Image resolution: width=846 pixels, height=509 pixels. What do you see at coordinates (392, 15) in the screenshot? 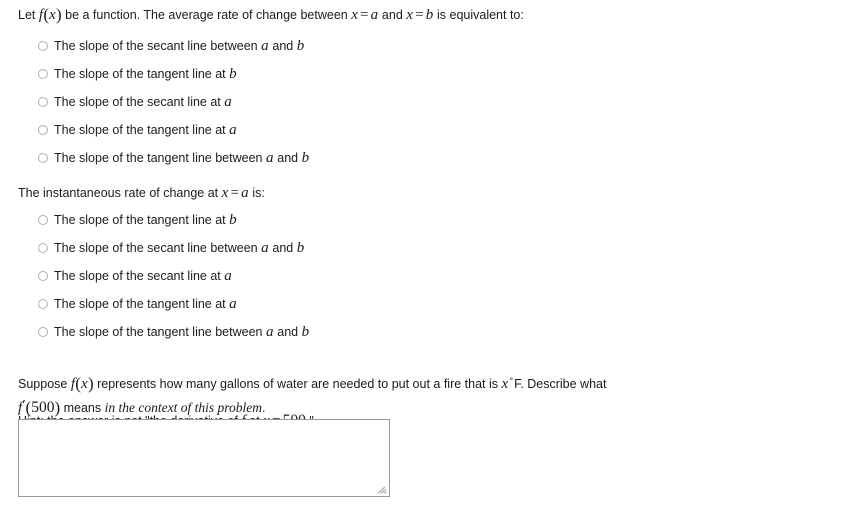
I see `prompt-conjunction: and` at bounding box center [392, 15].